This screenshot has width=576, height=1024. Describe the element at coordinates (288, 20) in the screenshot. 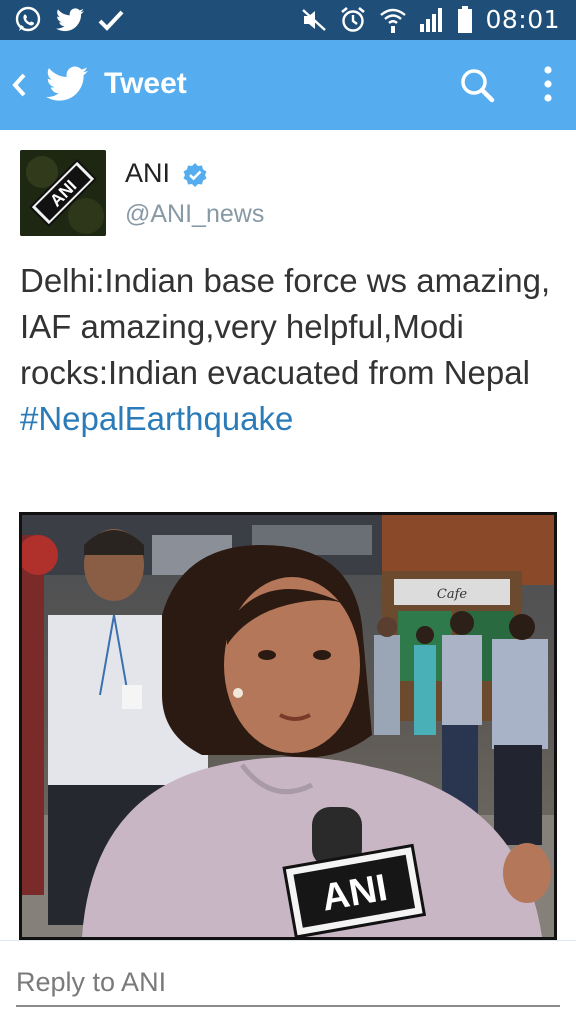

I see `status-bar: 08:01` at that location.